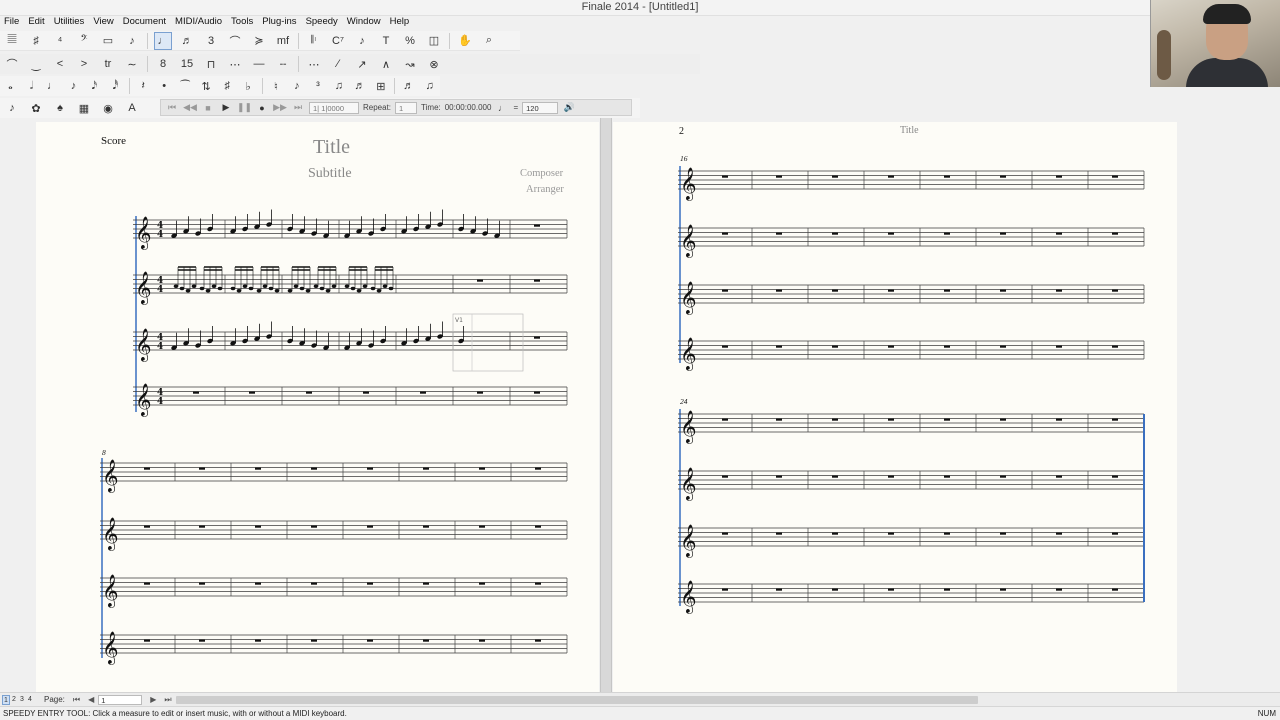 This screenshot has width=1280, height=720. Describe the element at coordinates (259, 41) in the screenshot. I see `articulation-icon: ≽` at that location.